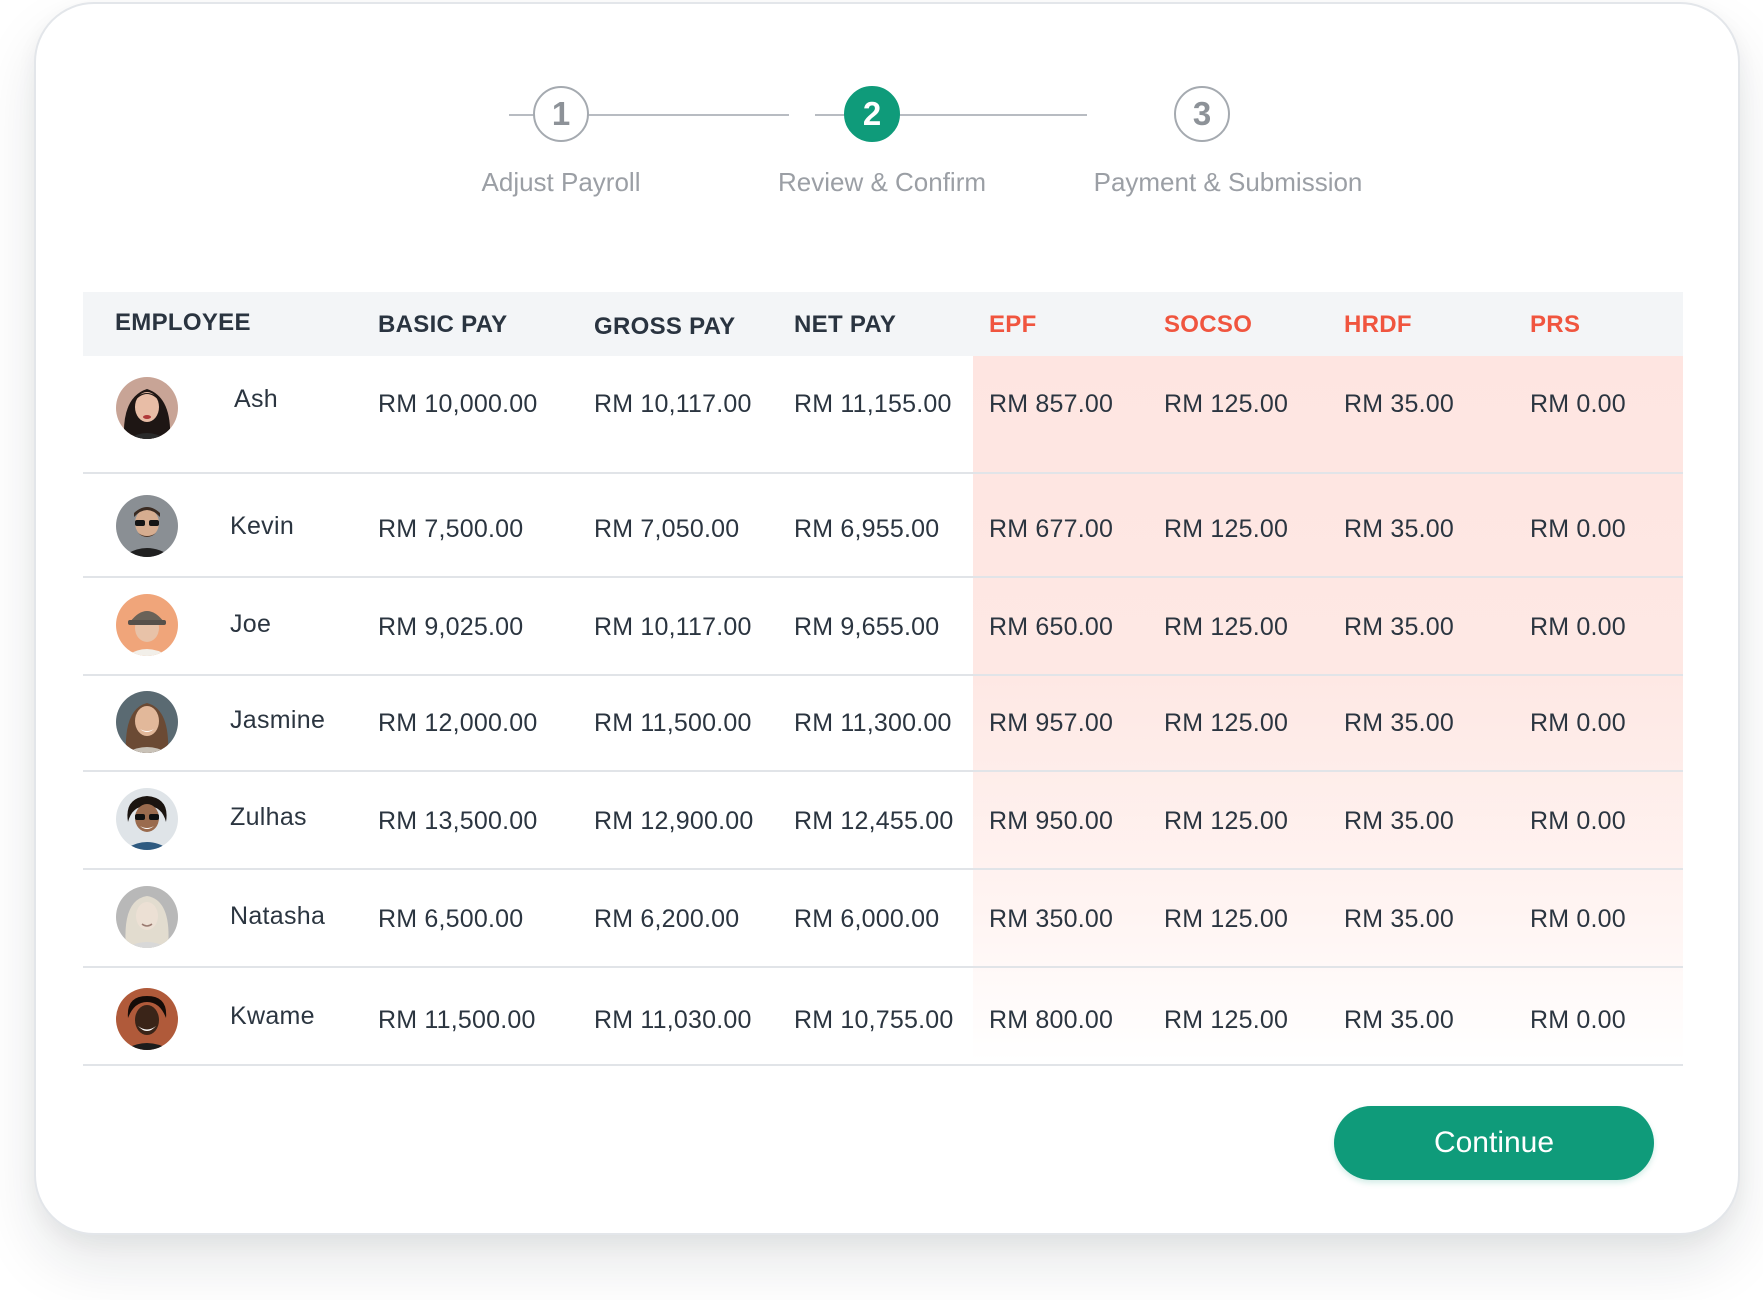  I want to click on basic-pay-cell: RM 9,025.00, so click(451, 627).